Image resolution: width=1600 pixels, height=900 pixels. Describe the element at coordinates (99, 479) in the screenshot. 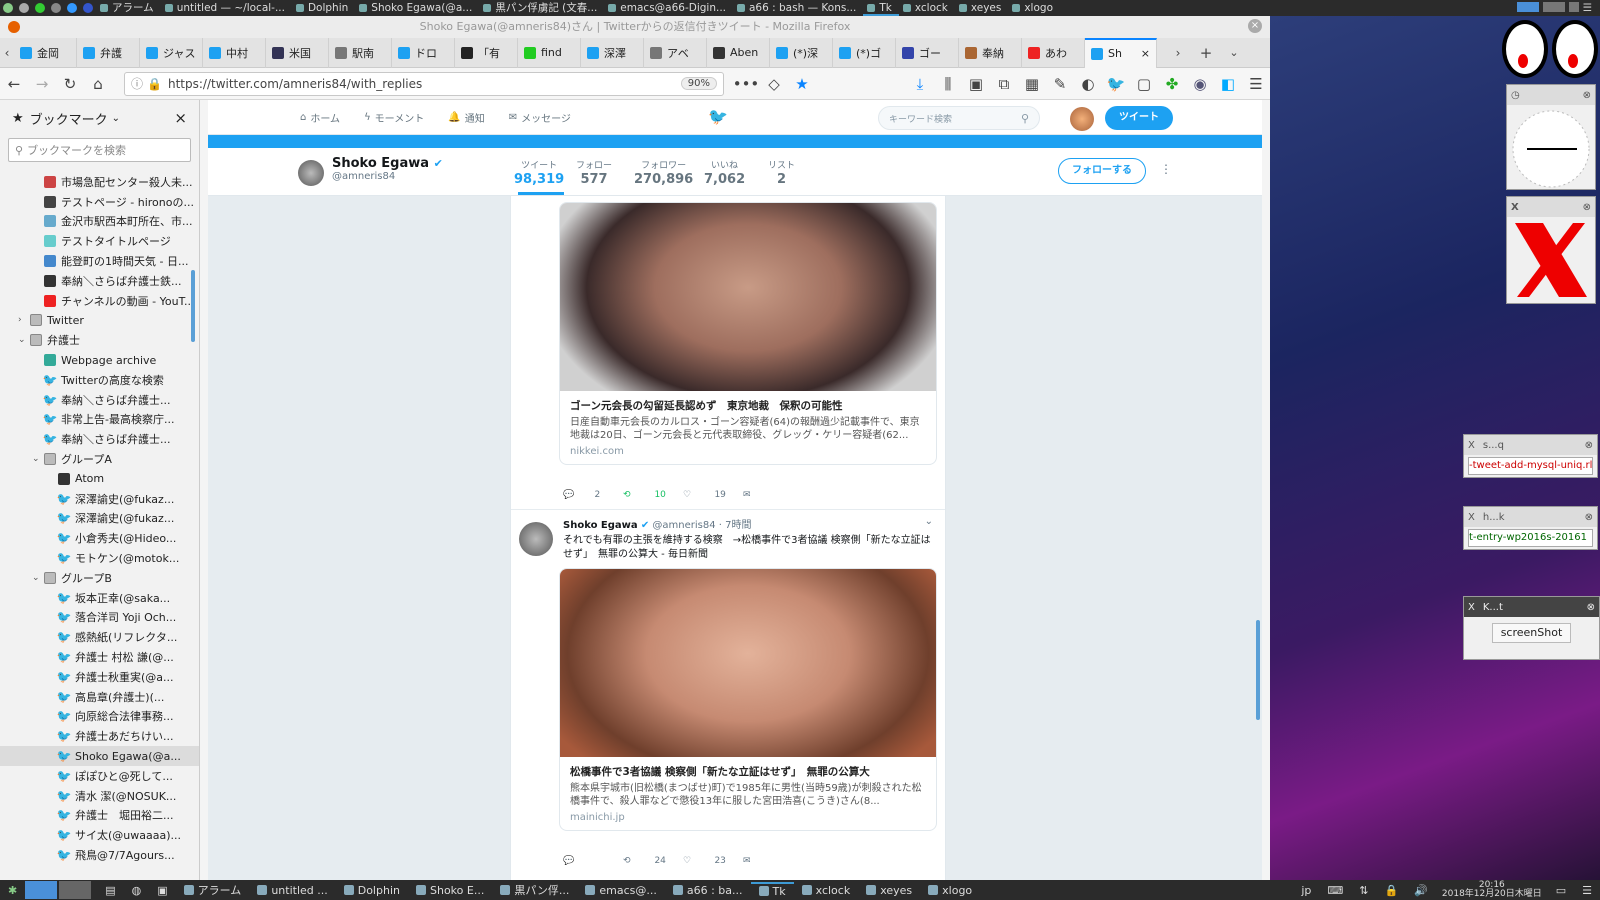

I see `bookmark-item: Atom` at that location.